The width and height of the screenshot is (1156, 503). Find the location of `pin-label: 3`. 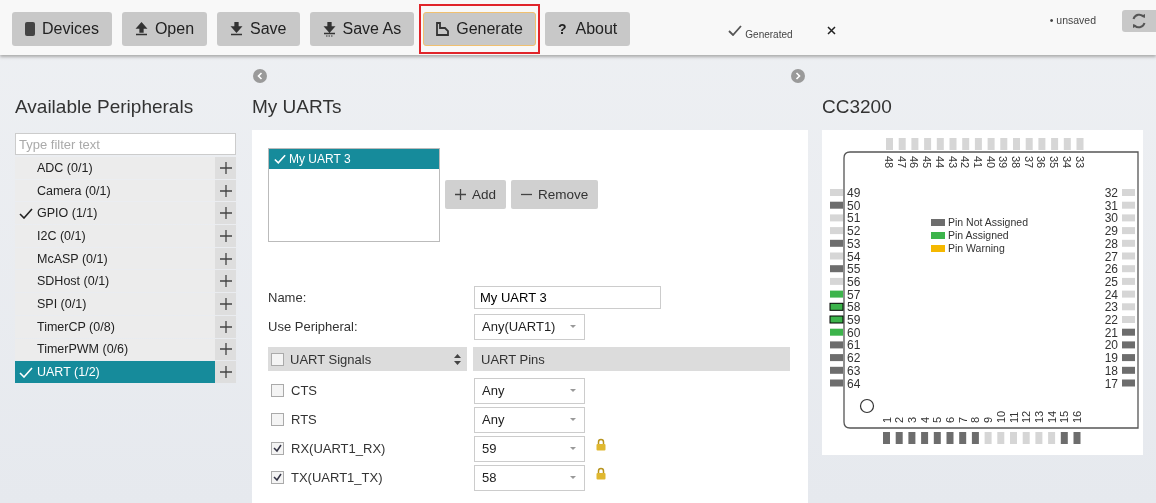

pin-label: 3 is located at coordinates (911, 419).